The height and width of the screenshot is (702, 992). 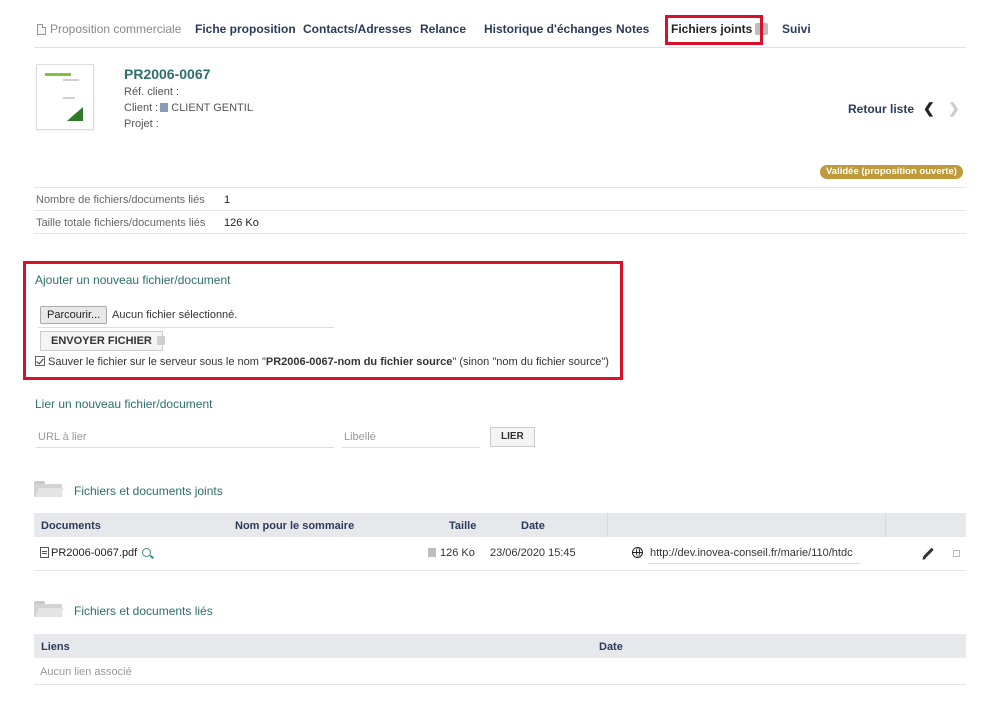 I want to click on tab-proposition-commerciale: Proposition commerciale, so click(x=109, y=29).